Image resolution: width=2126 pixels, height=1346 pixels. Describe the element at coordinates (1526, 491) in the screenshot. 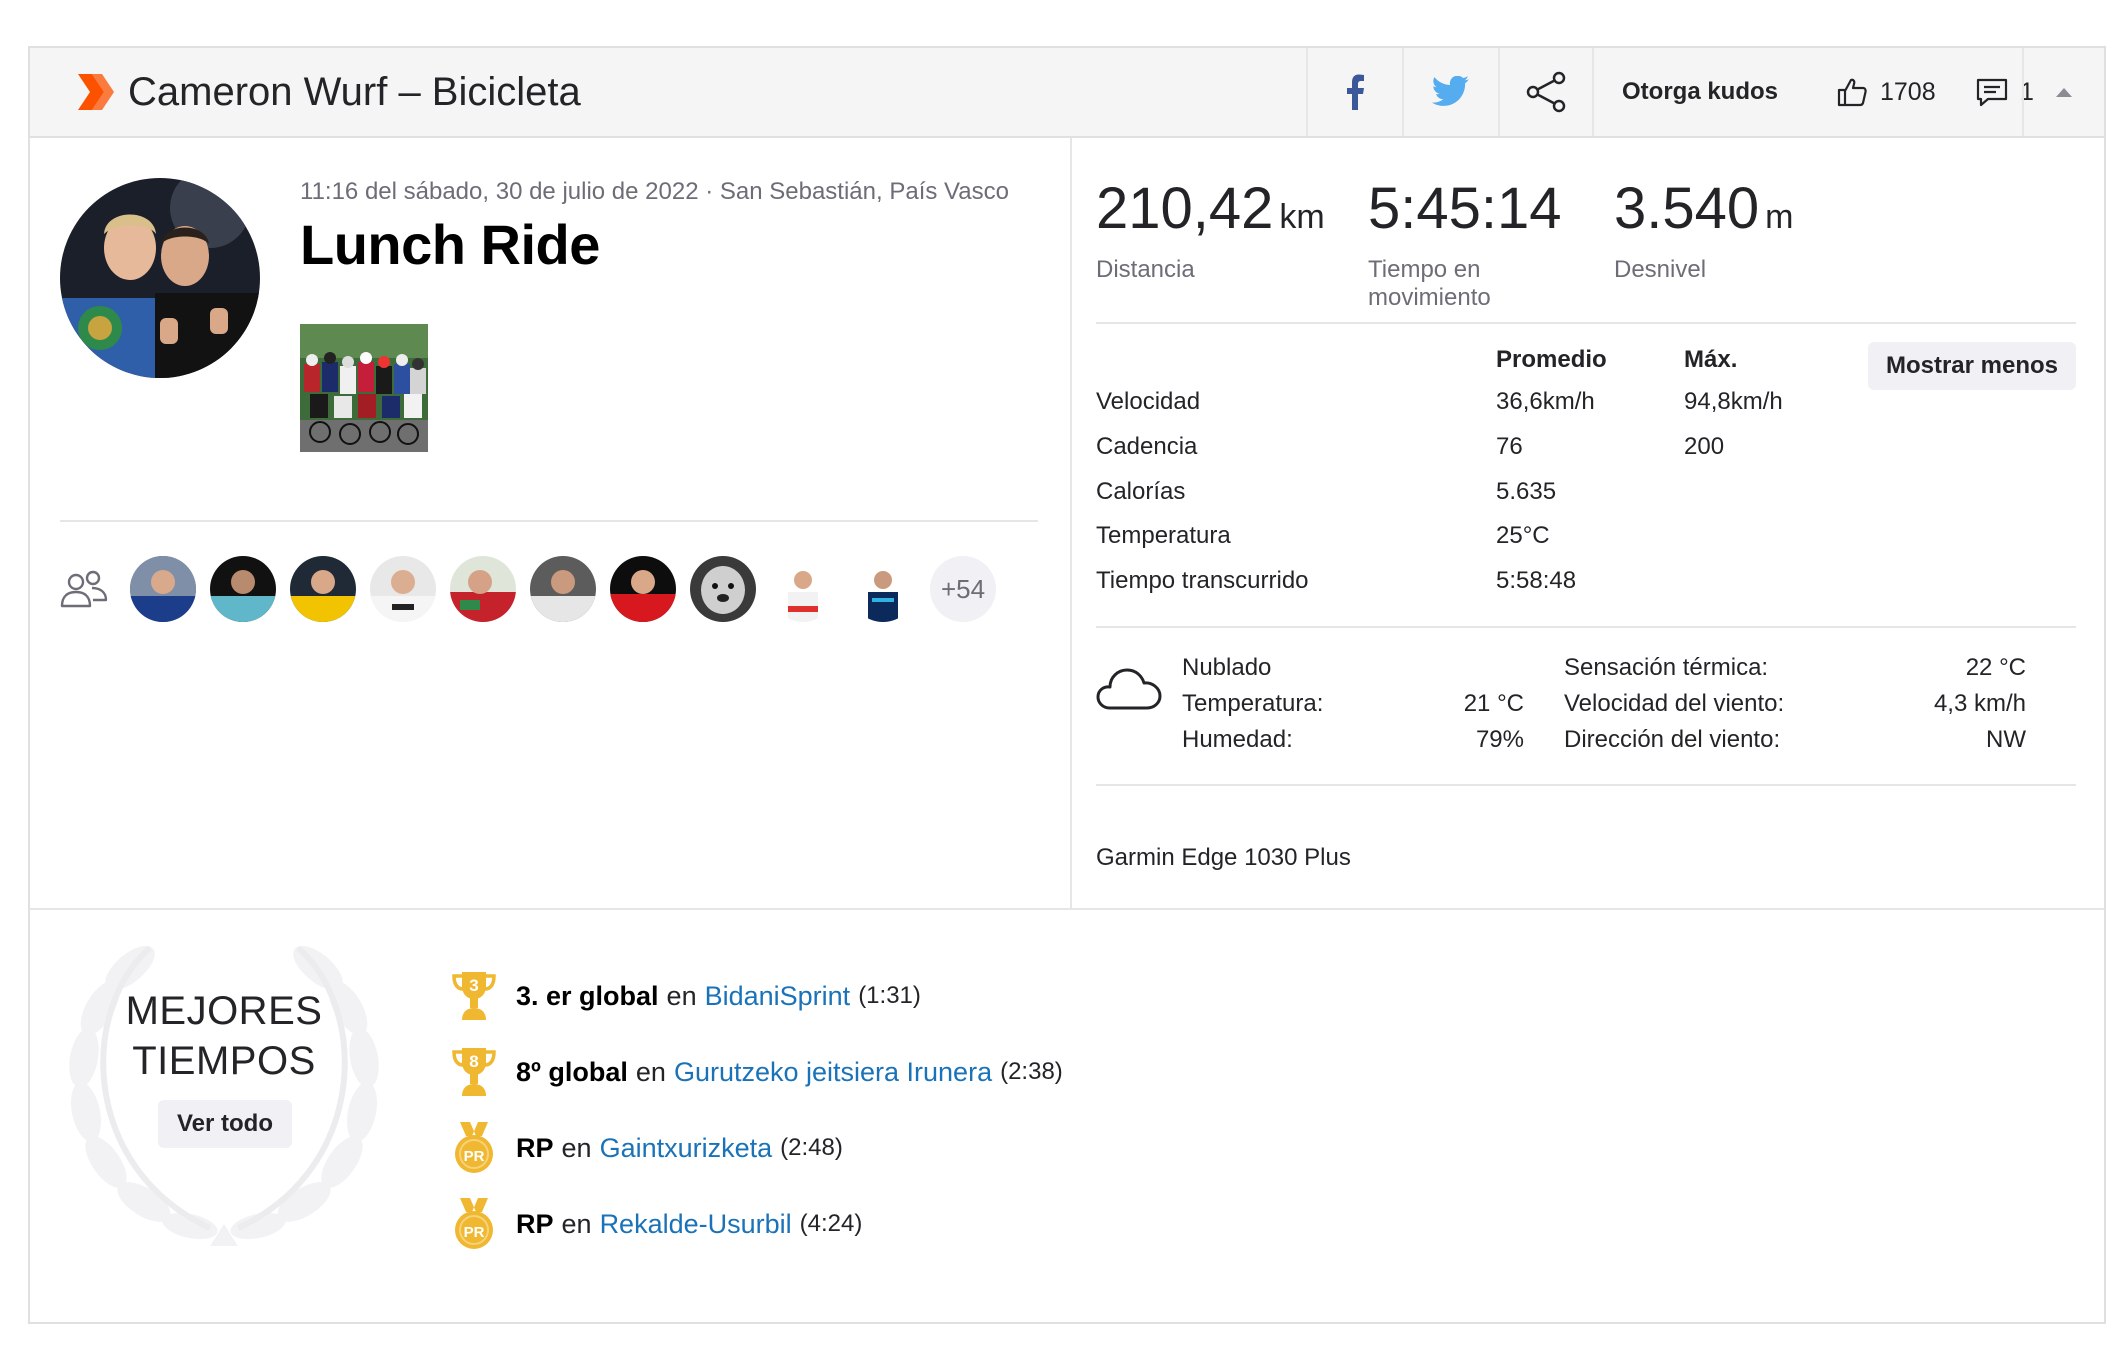

I see `row-average: 5.635` at that location.